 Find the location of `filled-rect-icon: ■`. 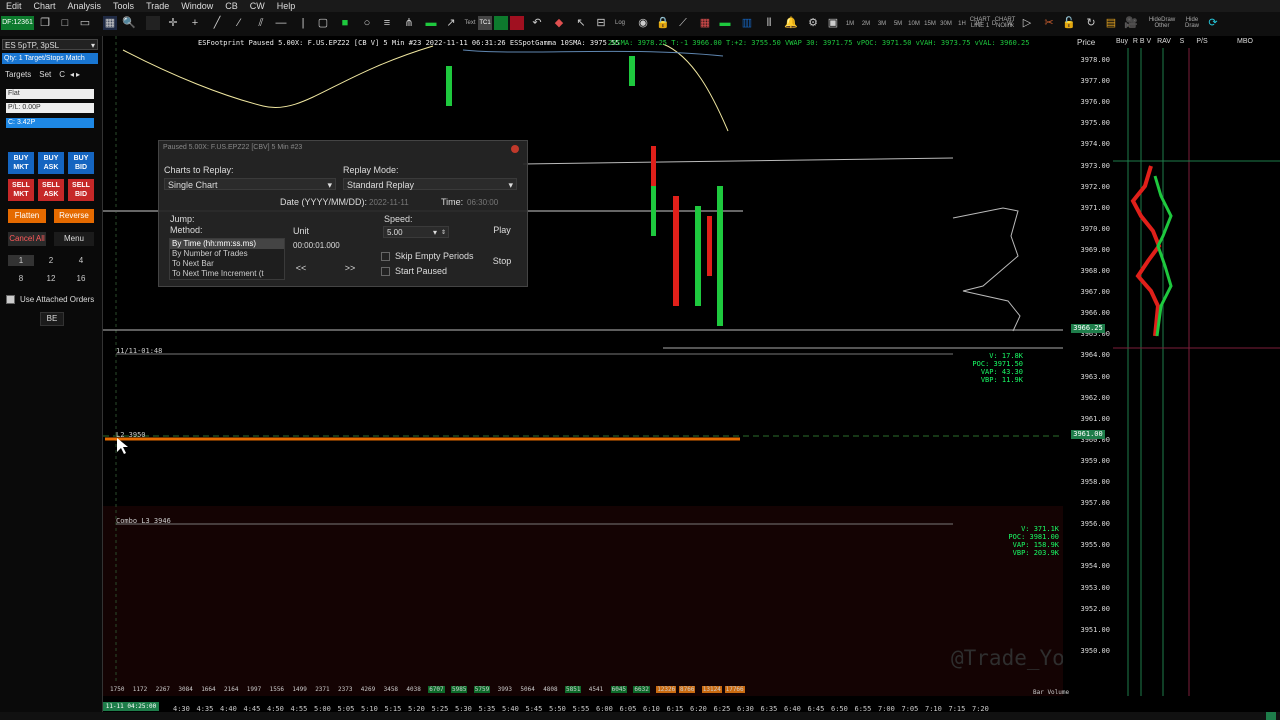

filled-rect-icon: ■ is located at coordinates (345, 23).